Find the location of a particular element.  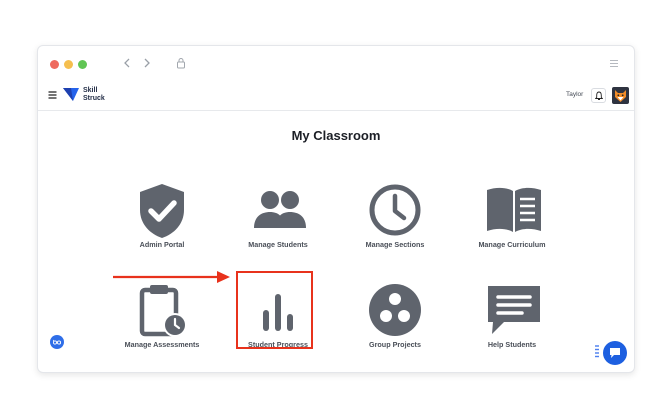

app-header: Skill Struck Taylor is located at coordinates (336, 96).